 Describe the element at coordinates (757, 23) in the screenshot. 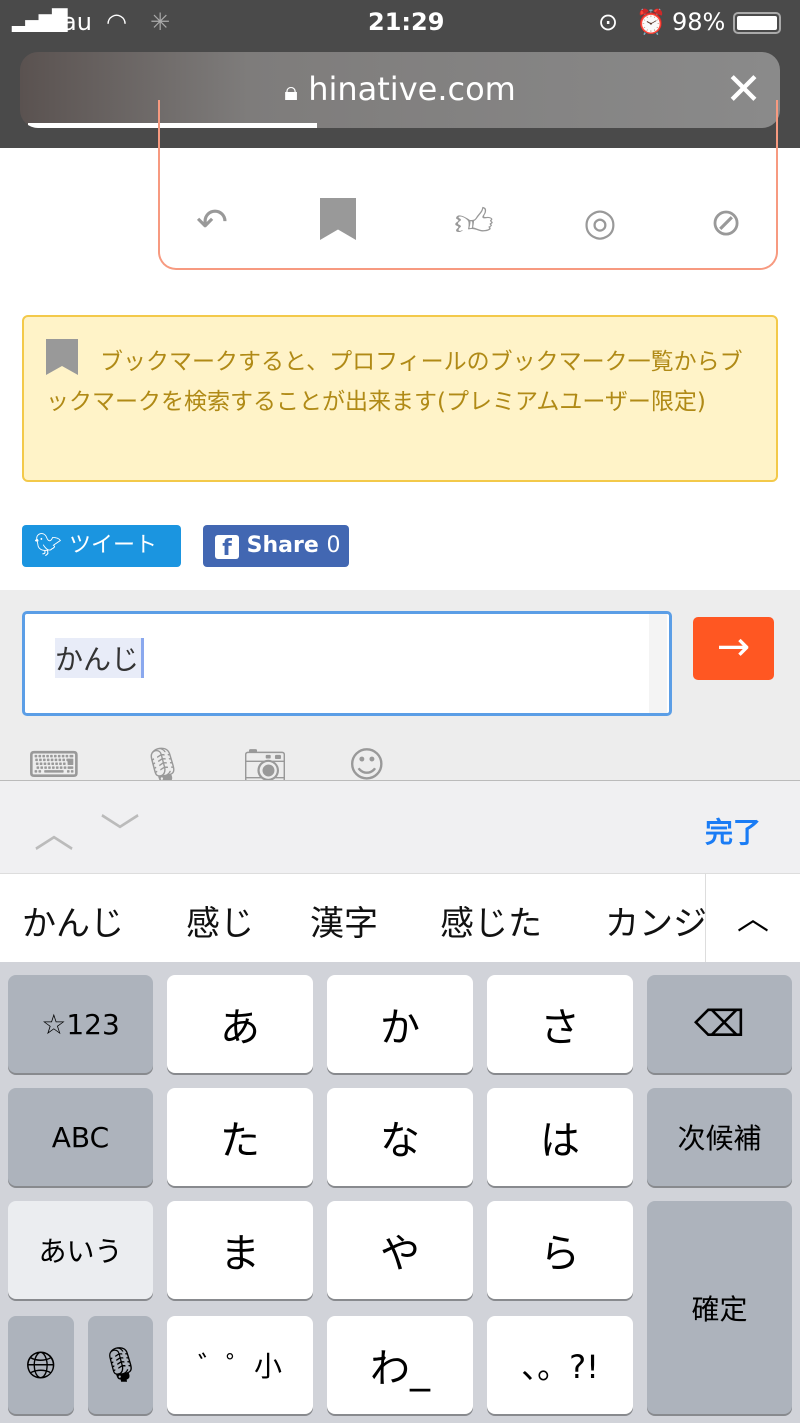

I see `battery-icon` at that location.